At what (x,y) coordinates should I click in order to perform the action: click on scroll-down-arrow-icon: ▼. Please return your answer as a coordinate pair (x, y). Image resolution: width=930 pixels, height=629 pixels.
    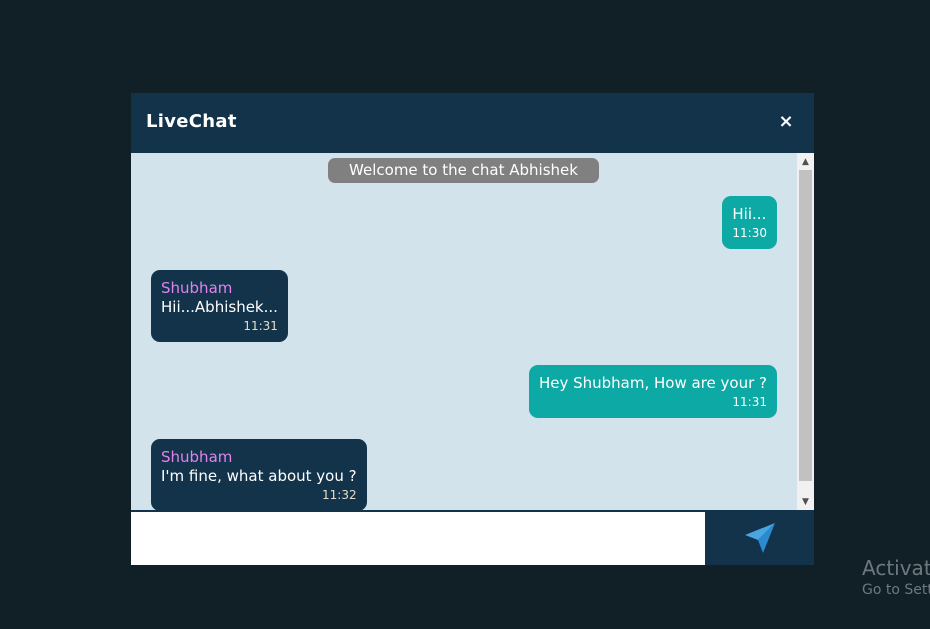
    Looking at the image, I should click on (805, 501).